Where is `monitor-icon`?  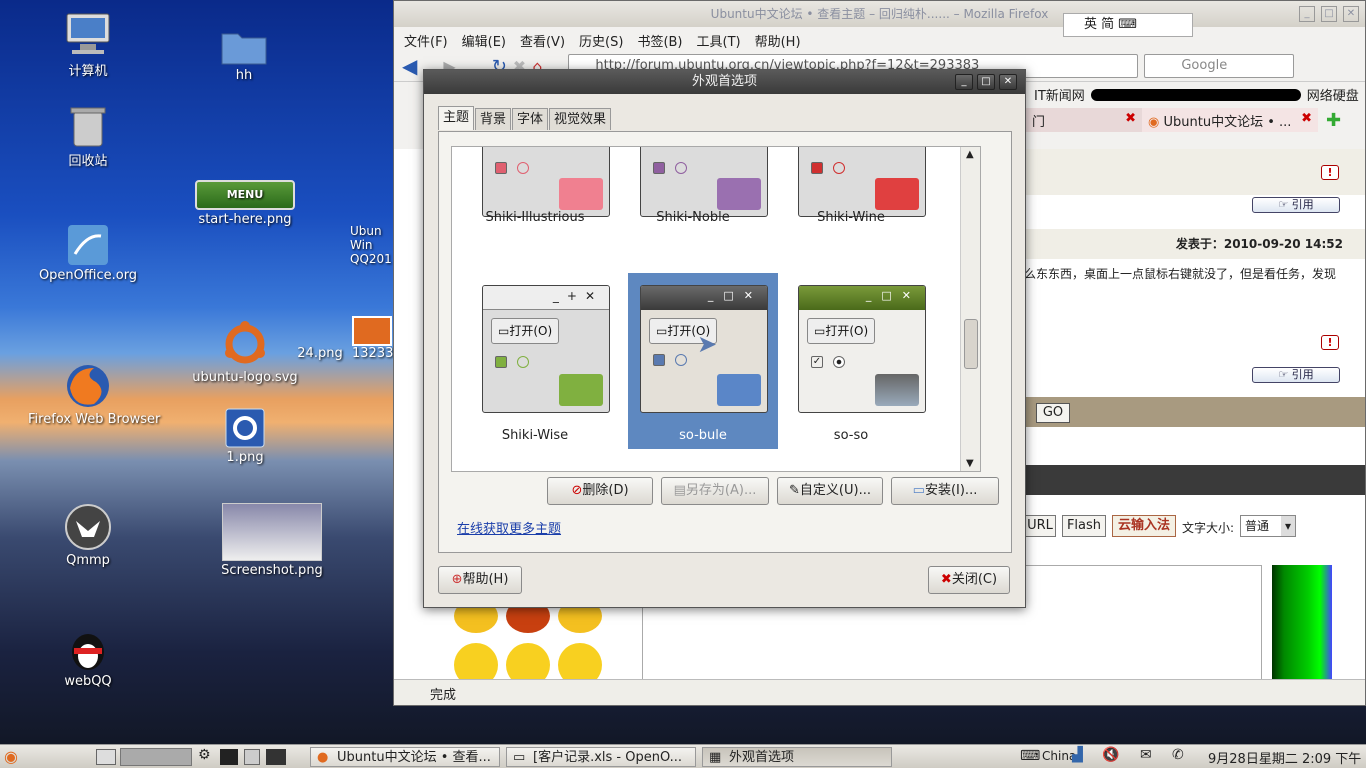 monitor-icon is located at coordinates (276, 757).